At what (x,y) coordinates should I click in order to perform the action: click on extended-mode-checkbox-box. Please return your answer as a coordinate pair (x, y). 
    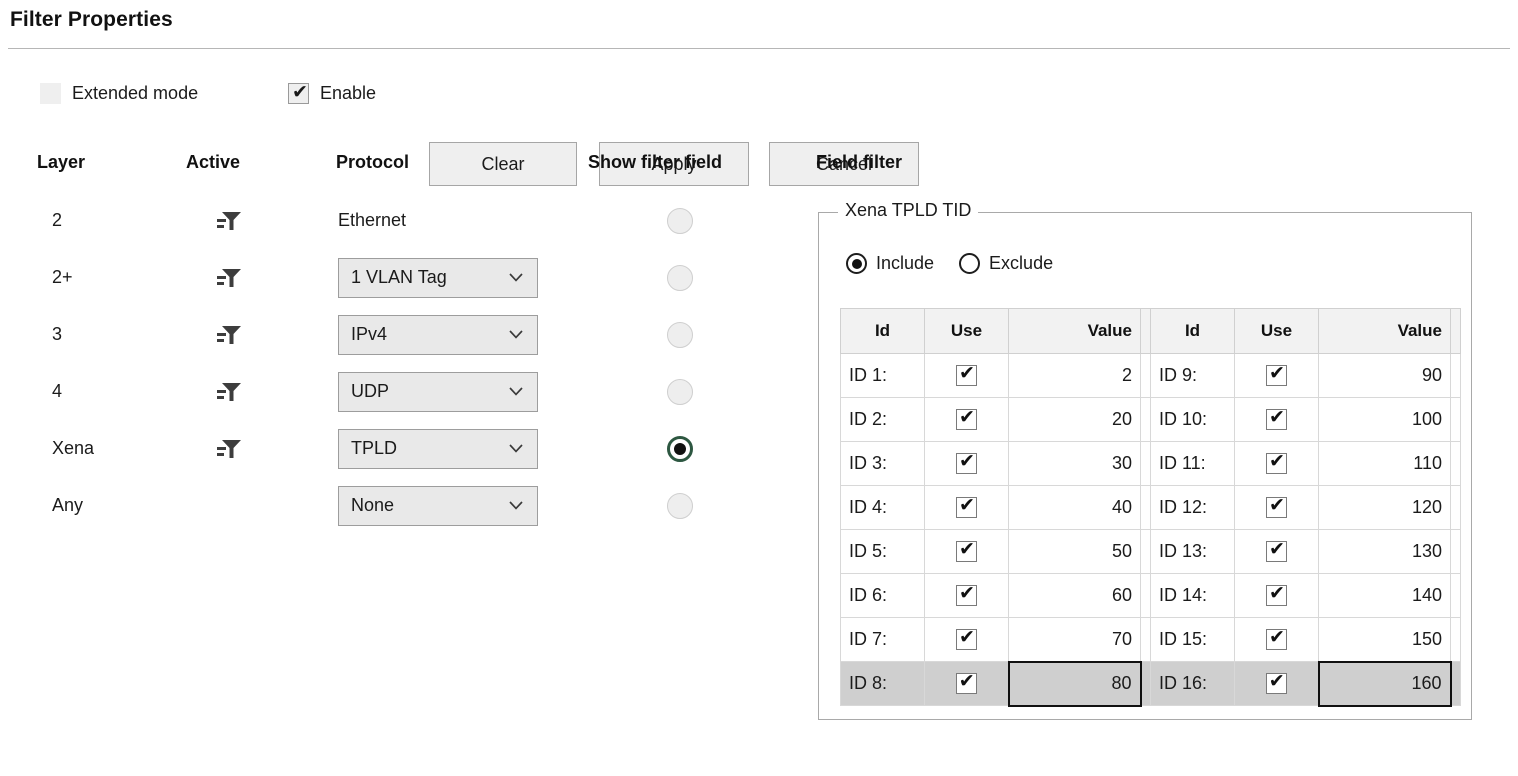
    Looking at the image, I should click on (50, 93).